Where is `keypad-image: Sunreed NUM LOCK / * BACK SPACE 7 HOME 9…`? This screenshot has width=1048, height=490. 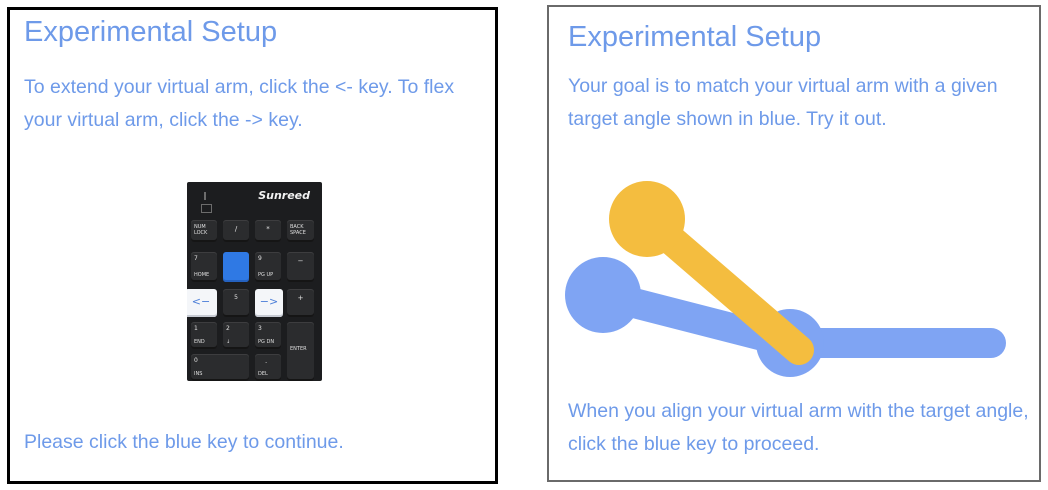 keypad-image: Sunreed NUM LOCK / * BACK SPACE 7 HOME 9… is located at coordinates (254, 281).